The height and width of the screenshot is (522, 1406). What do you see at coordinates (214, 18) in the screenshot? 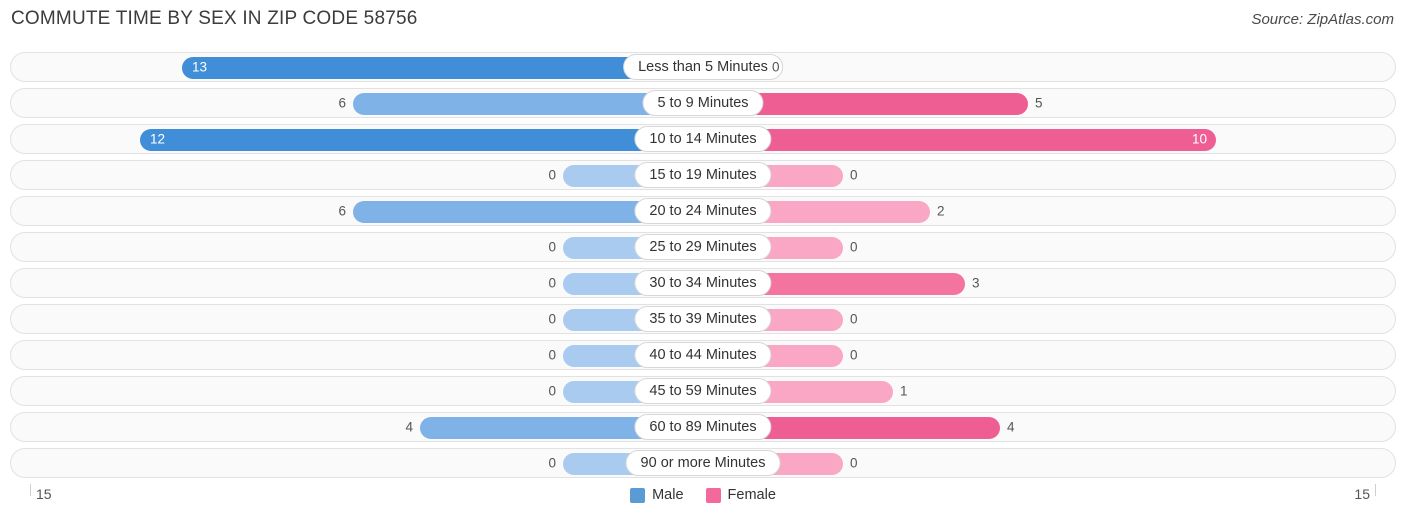
I see `page-title: COMMUTE TIME BY SEX IN ZIP CODE 58756` at bounding box center [214, 18].